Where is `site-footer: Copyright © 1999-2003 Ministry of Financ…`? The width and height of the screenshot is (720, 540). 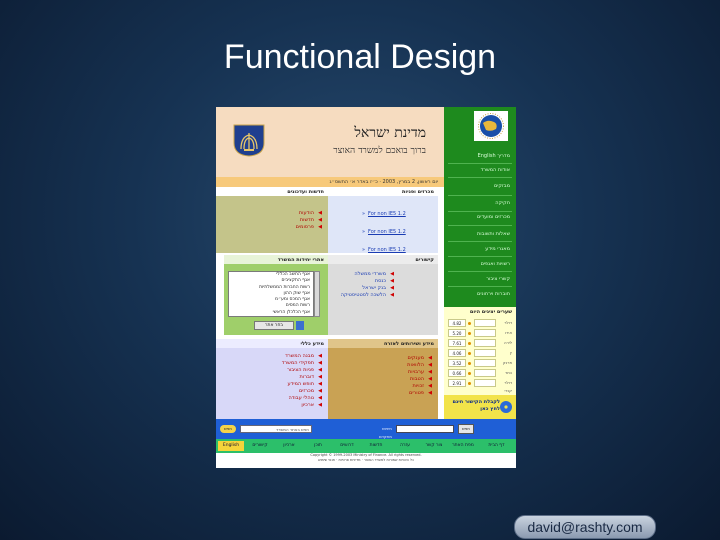 site-footer: Copyright © 1999-2003 Ministry of Financ… is located at coordinates (366, 460).